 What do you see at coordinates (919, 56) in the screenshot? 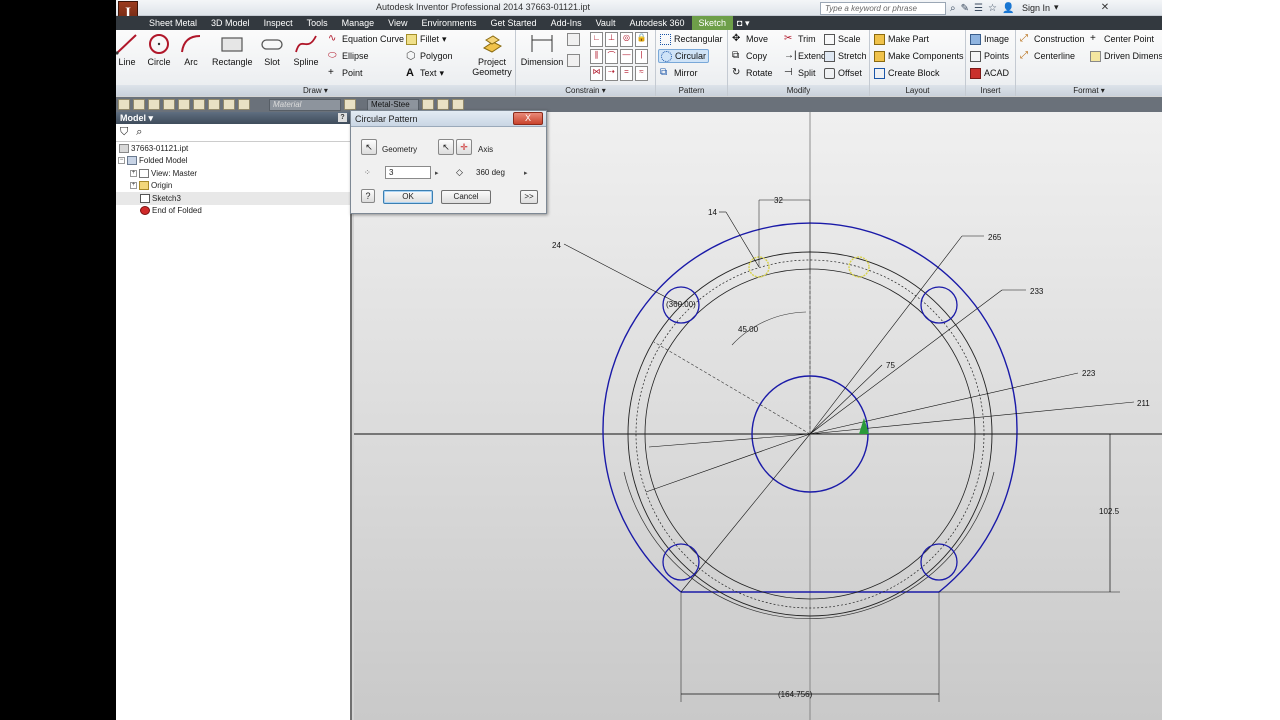
I see `make-components-button: Make Components` at bounding box center [919, 56].